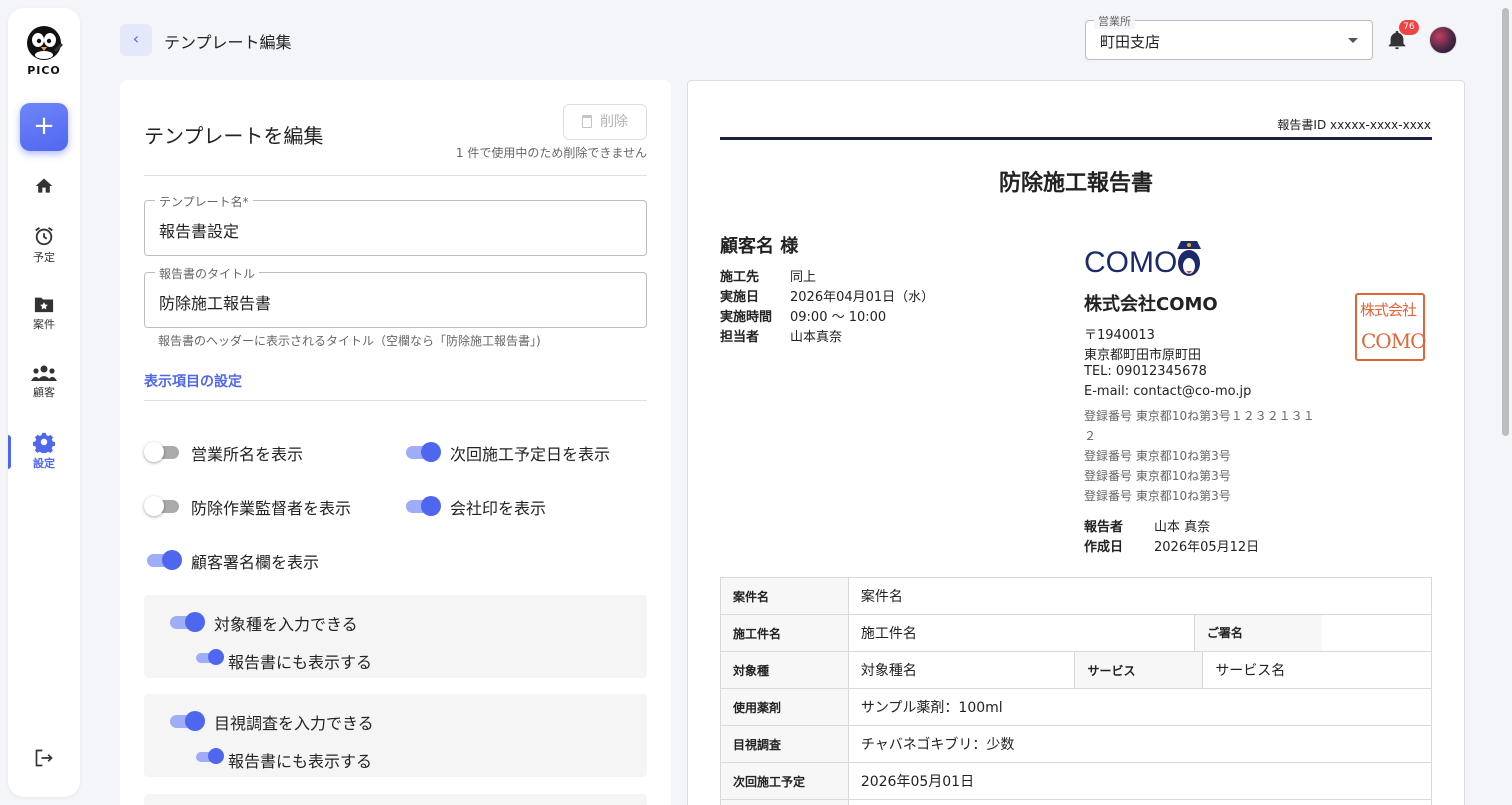 This screenshot has height=805, width=1512. What do you see at coordinates (44, 463) in the screenshot?
I see `sidebar-item-label: 設定` at bounding box center [44, 463].